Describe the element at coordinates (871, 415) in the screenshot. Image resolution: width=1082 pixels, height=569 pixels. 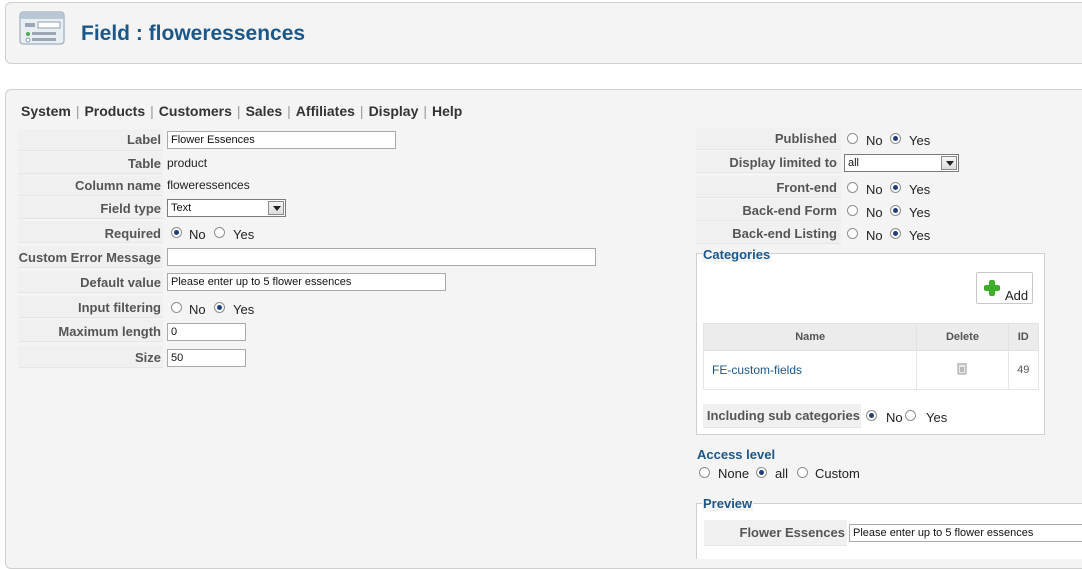
I see `including-sub-no-radio` at that location.